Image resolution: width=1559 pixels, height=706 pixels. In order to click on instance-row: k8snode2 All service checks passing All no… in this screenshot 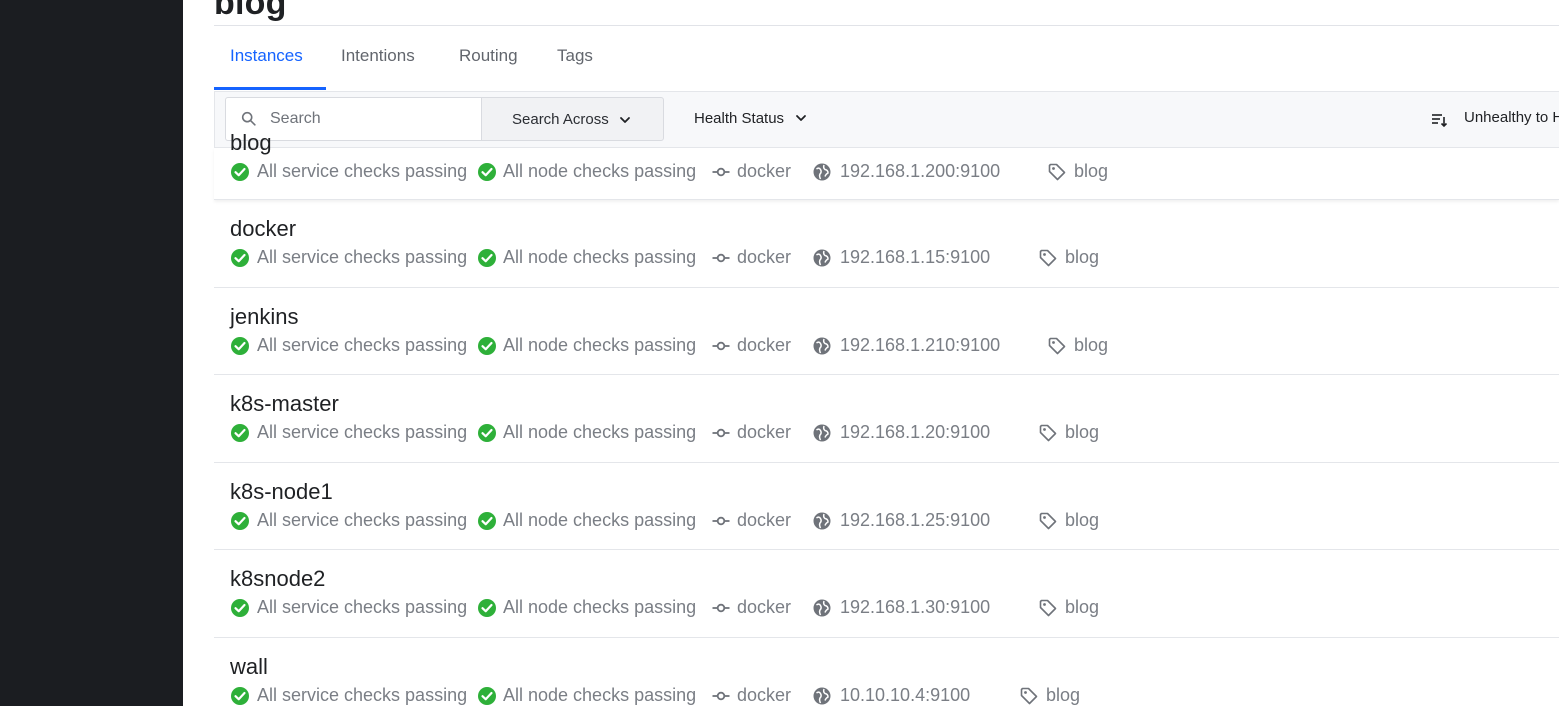, I will do `click(886, 594)`.